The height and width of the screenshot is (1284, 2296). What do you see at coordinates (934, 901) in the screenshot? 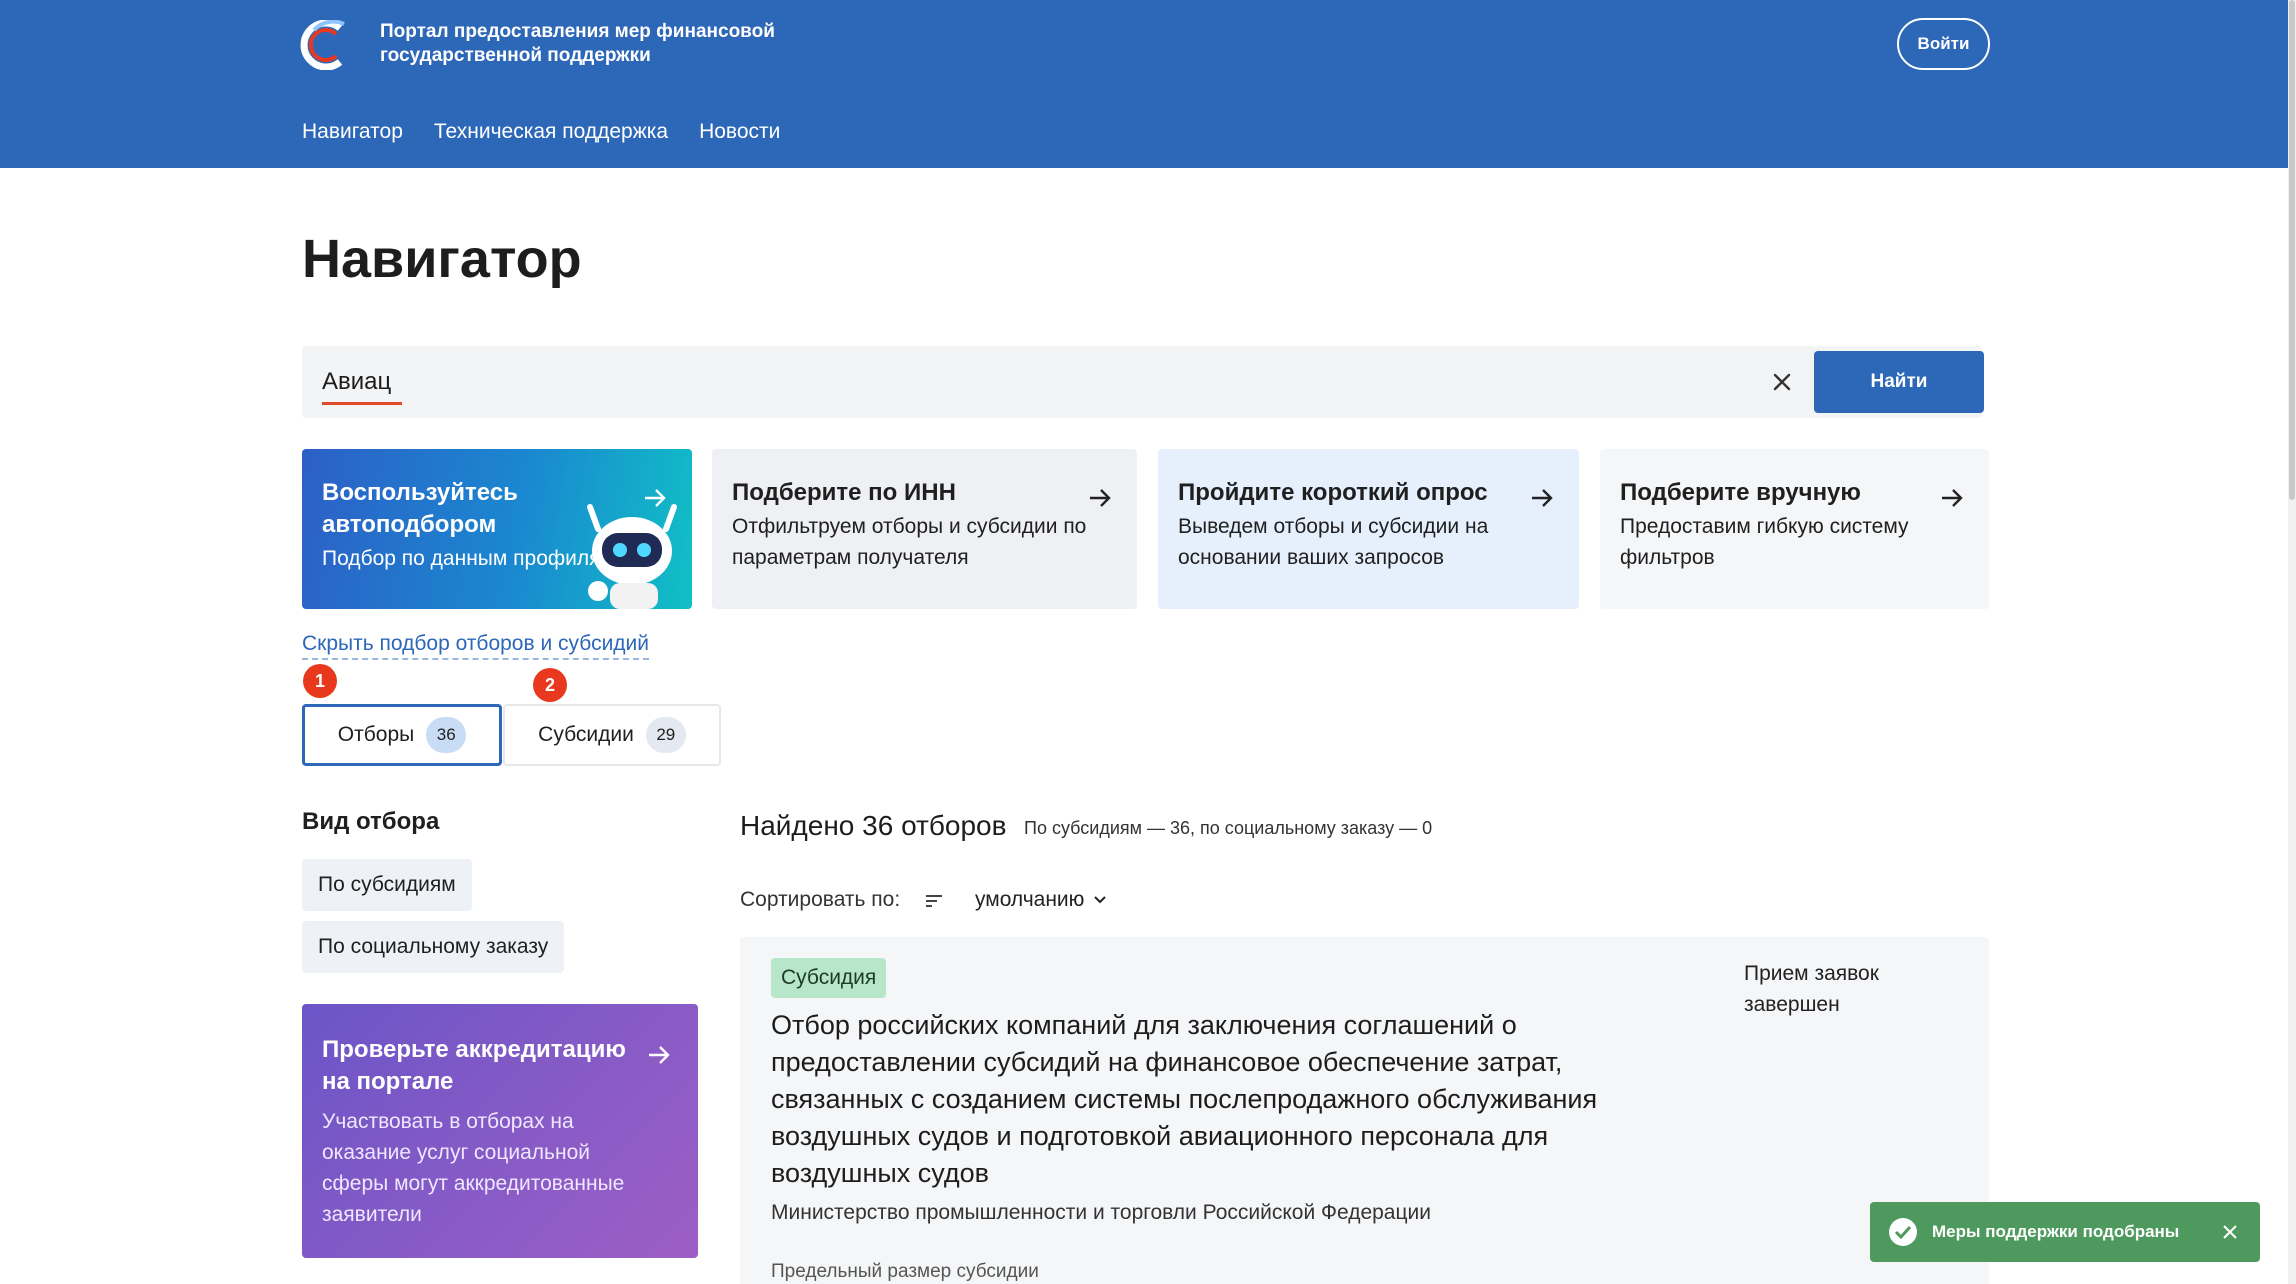
I see `sort-icon` at bounding box center [934, 901].